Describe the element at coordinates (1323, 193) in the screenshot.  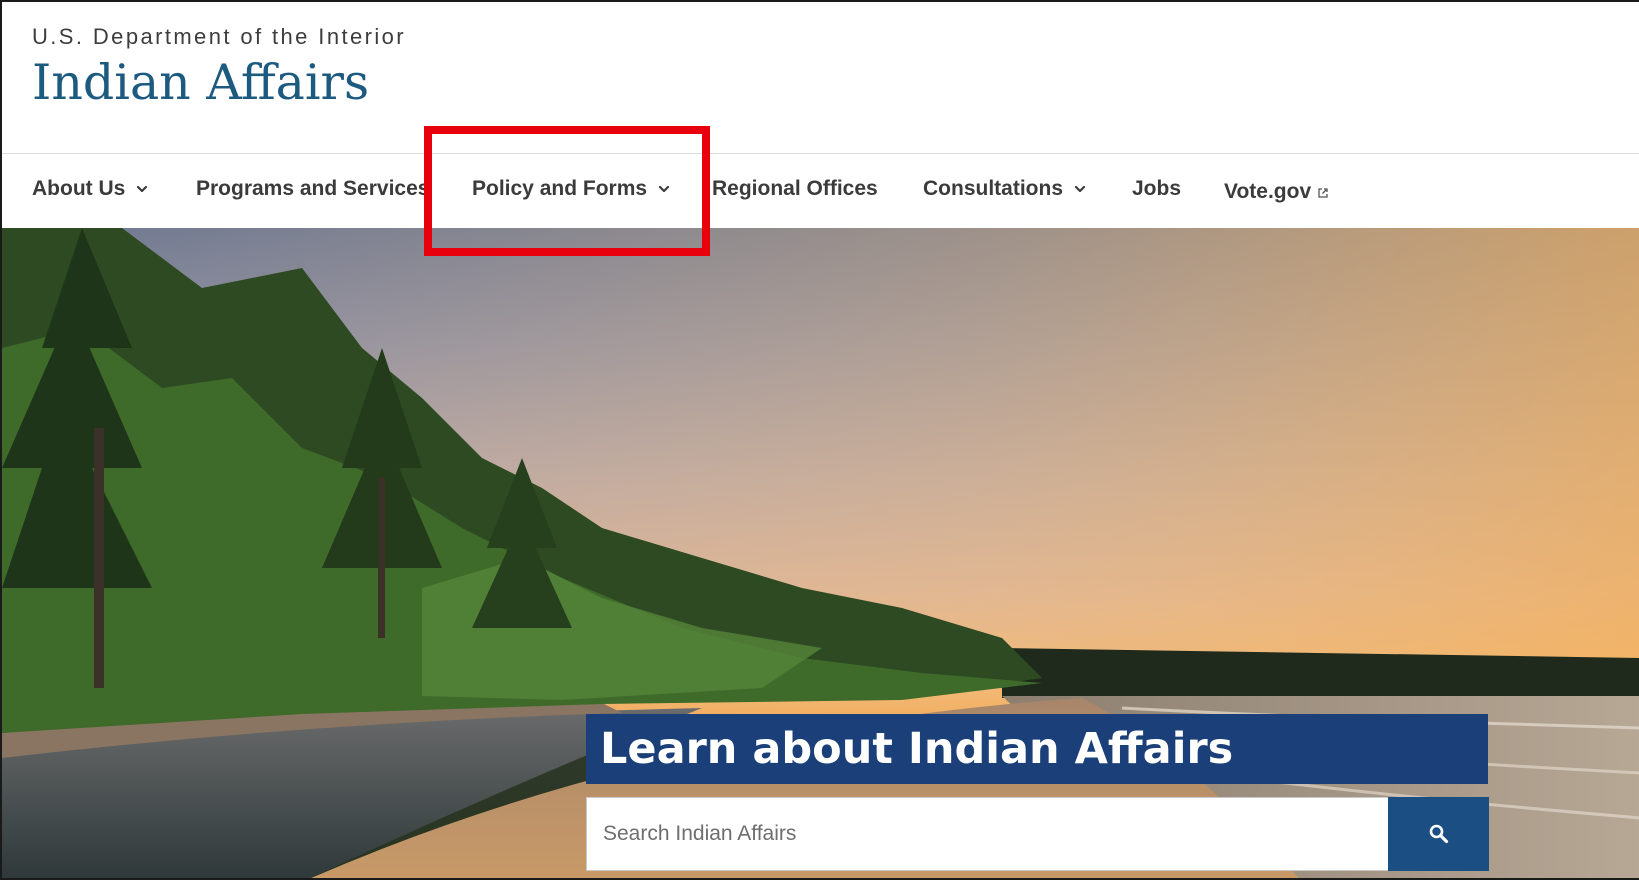
I see `external-link-icon` at that location.